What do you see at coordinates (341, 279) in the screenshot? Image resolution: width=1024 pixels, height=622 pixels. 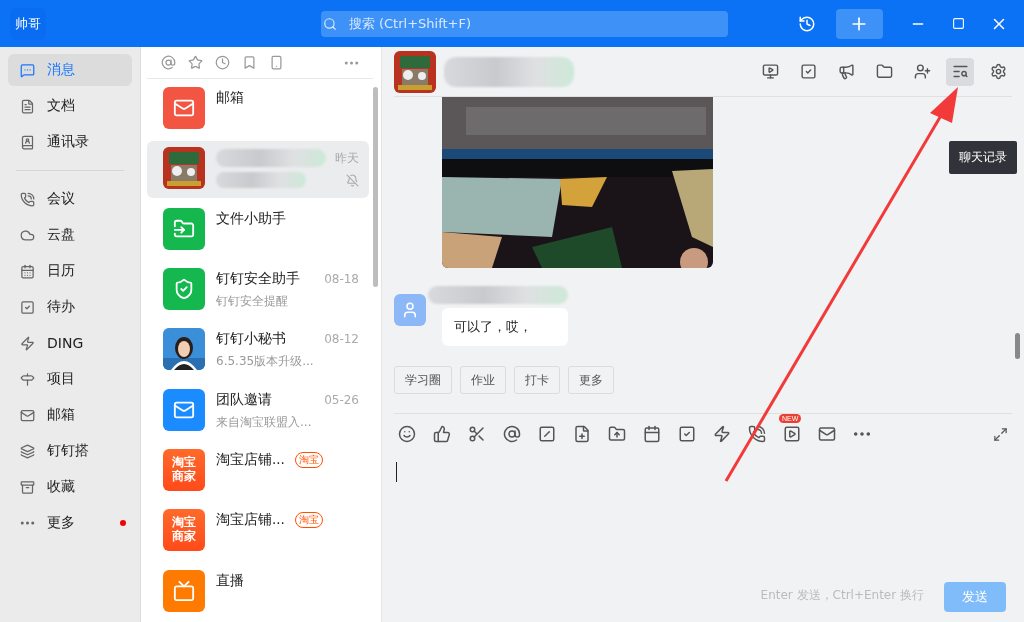 I see `conversation-time: 08-18` at bounding box center [341, 279].